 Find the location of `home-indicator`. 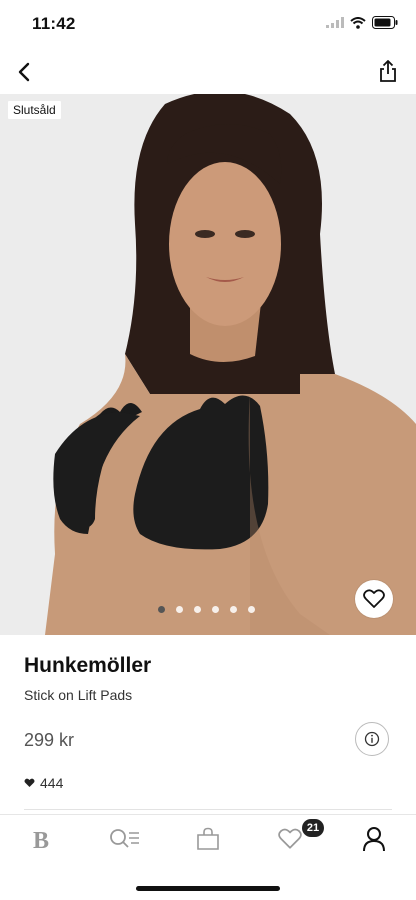

home-indicator is located at coordinates (208, 888).